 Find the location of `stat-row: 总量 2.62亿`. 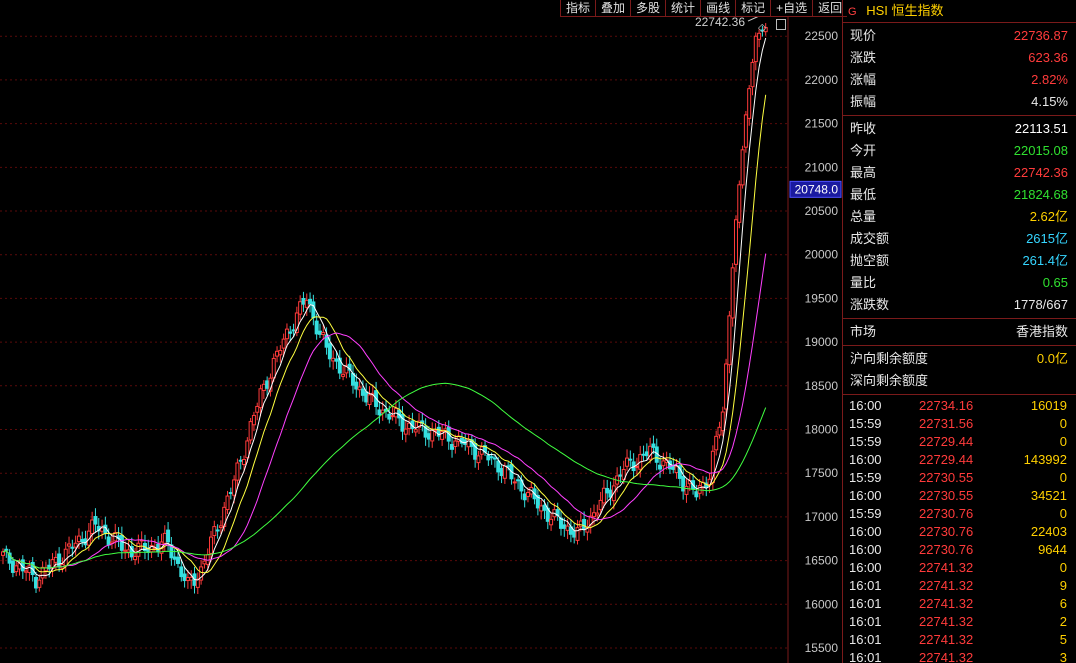

stat-row: 总量 2.62亿 is located at coordinates (959, 217).